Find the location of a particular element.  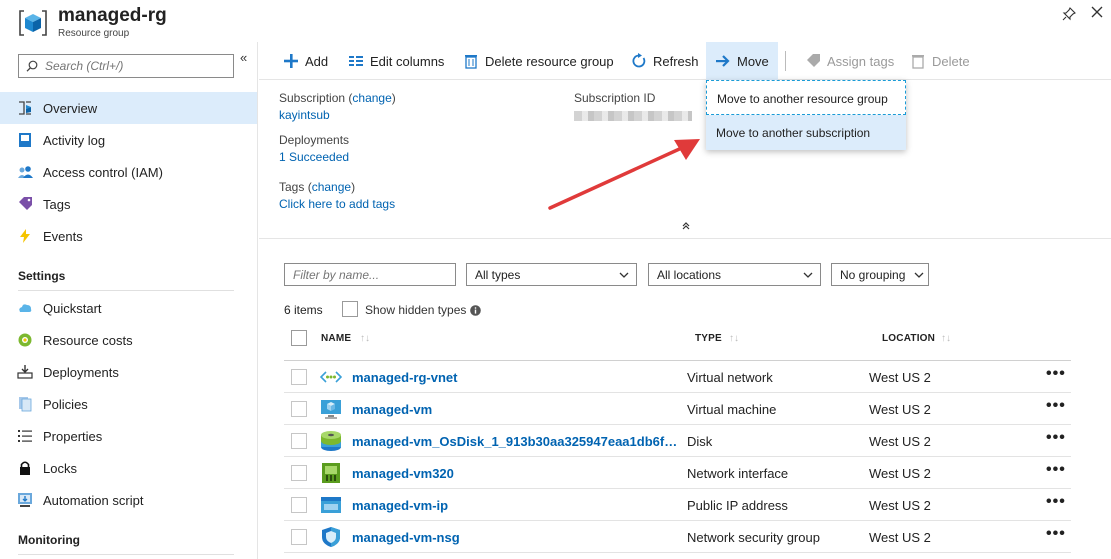

sidebar-item-overview: Overview is located at coordinates (128, 108).